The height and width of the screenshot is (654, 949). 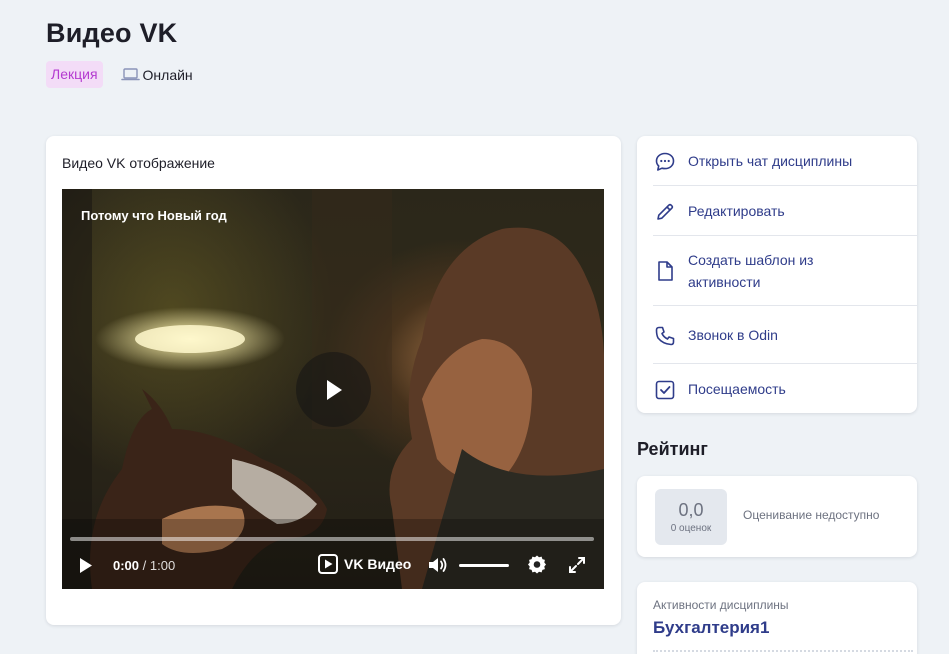 What do you see at coordinates (167, 74) in the screenshot?
I see `format-label: Онлайн` at bounding box center [167, 74].